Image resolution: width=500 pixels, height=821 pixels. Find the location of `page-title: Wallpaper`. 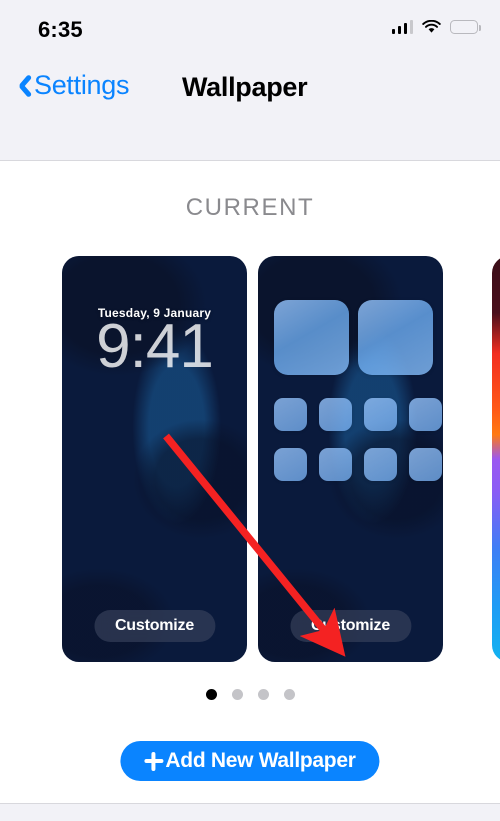

page-title: Wallpaper is located at coordinates (245, 87).